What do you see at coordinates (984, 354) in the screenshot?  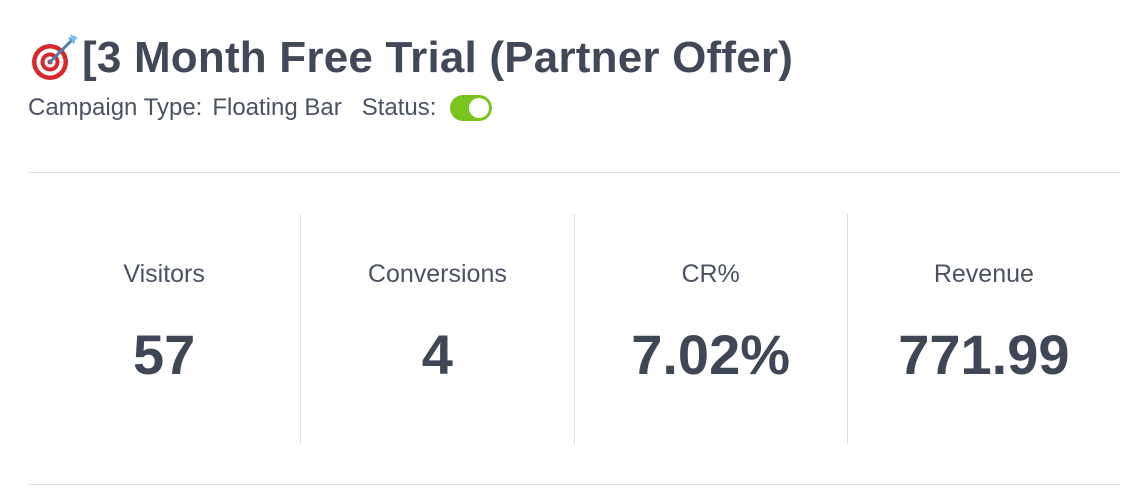 I see `stat-value: 771.99` at bounding box center [984, 354].